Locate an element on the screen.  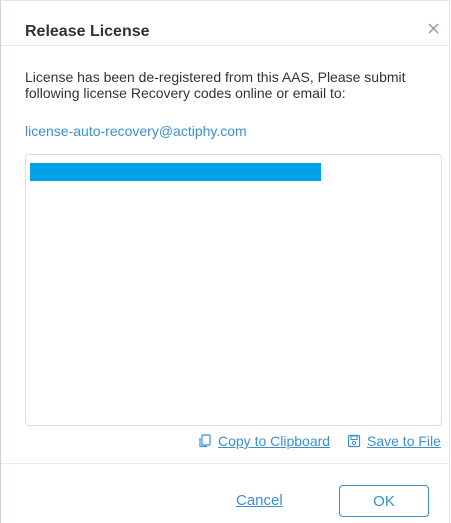
ok-button-label: OK is located at coordinates (384, 501).